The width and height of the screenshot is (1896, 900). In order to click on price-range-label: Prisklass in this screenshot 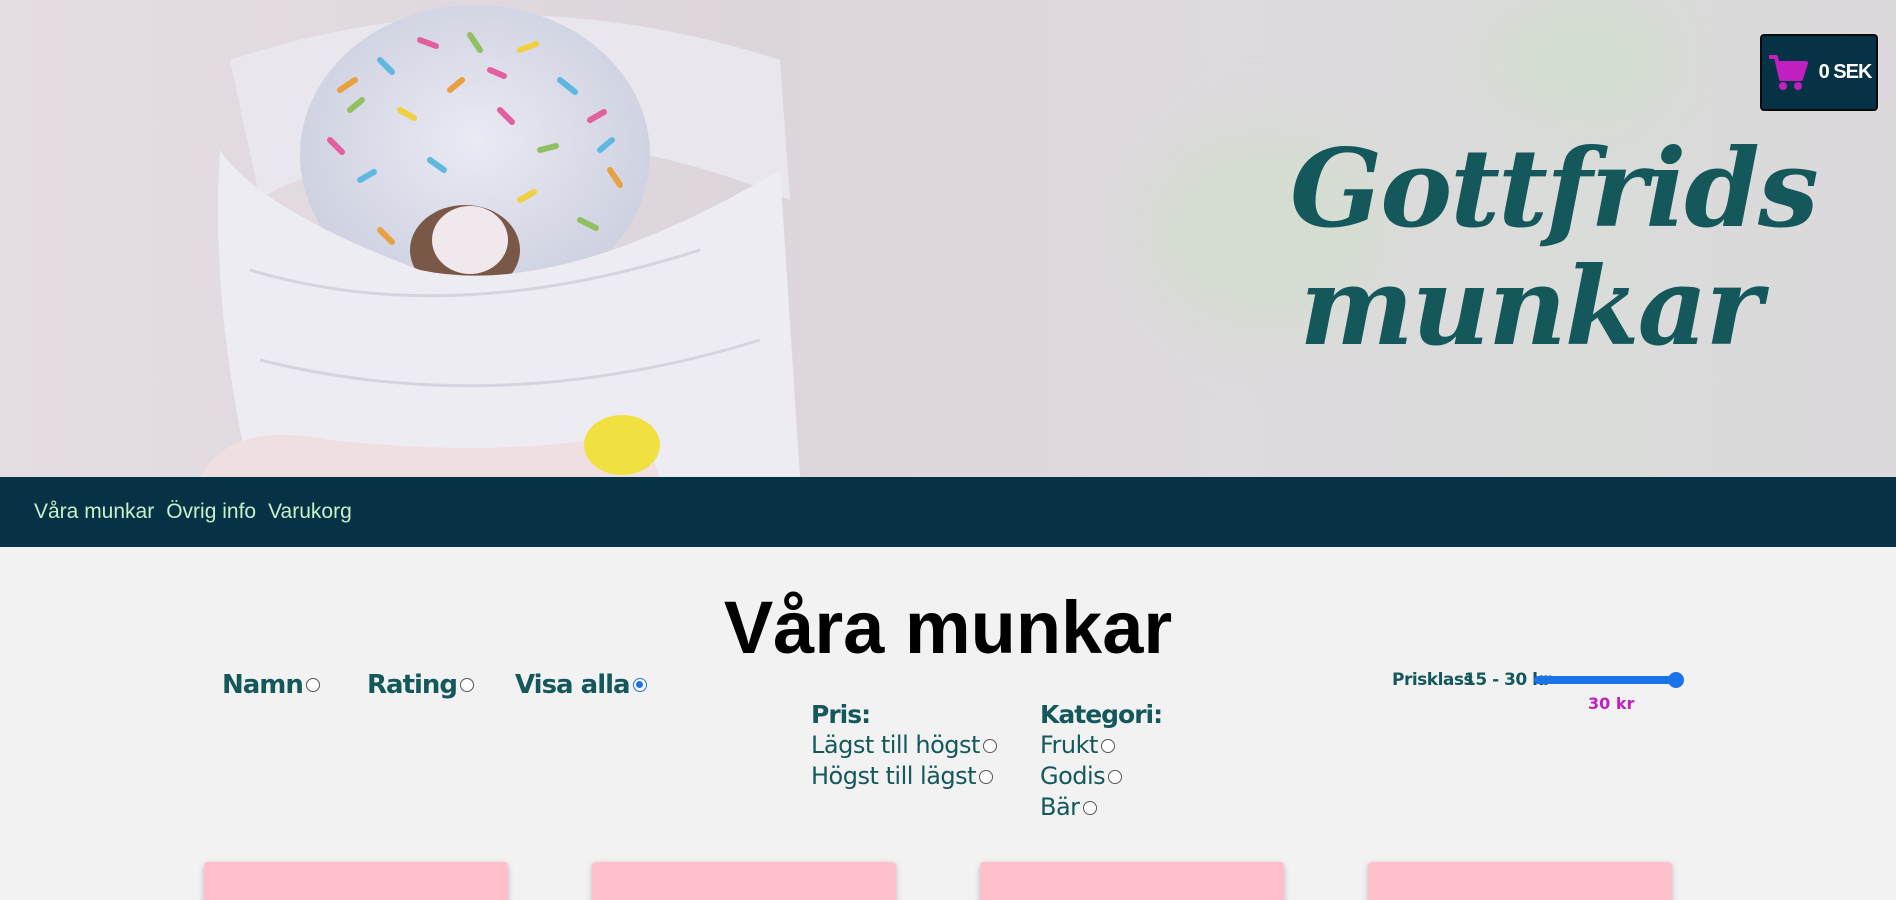, I will do `click(1433, 680)`.